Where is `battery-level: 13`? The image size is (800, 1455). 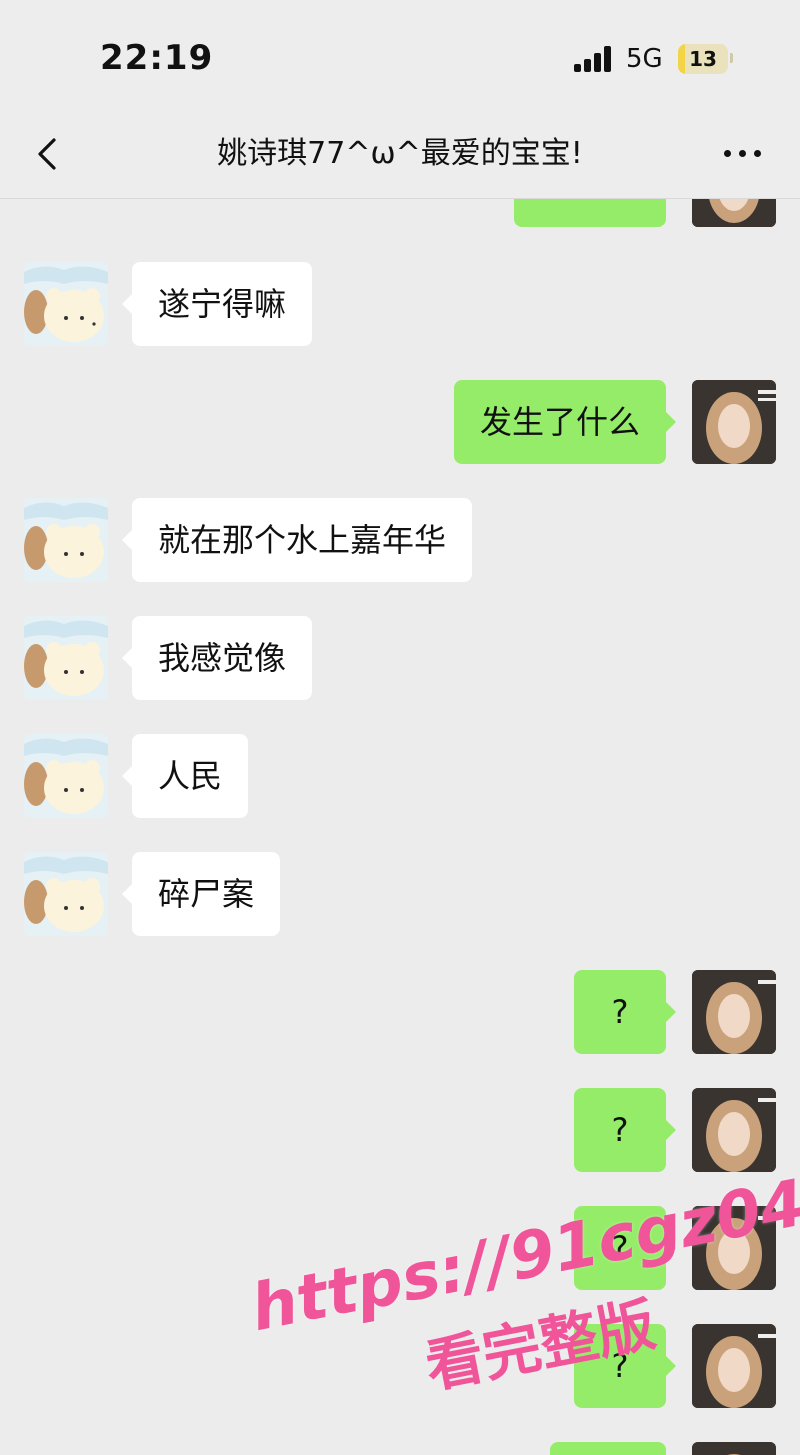 battery-level: 13 is located at coordinates (703, 59).